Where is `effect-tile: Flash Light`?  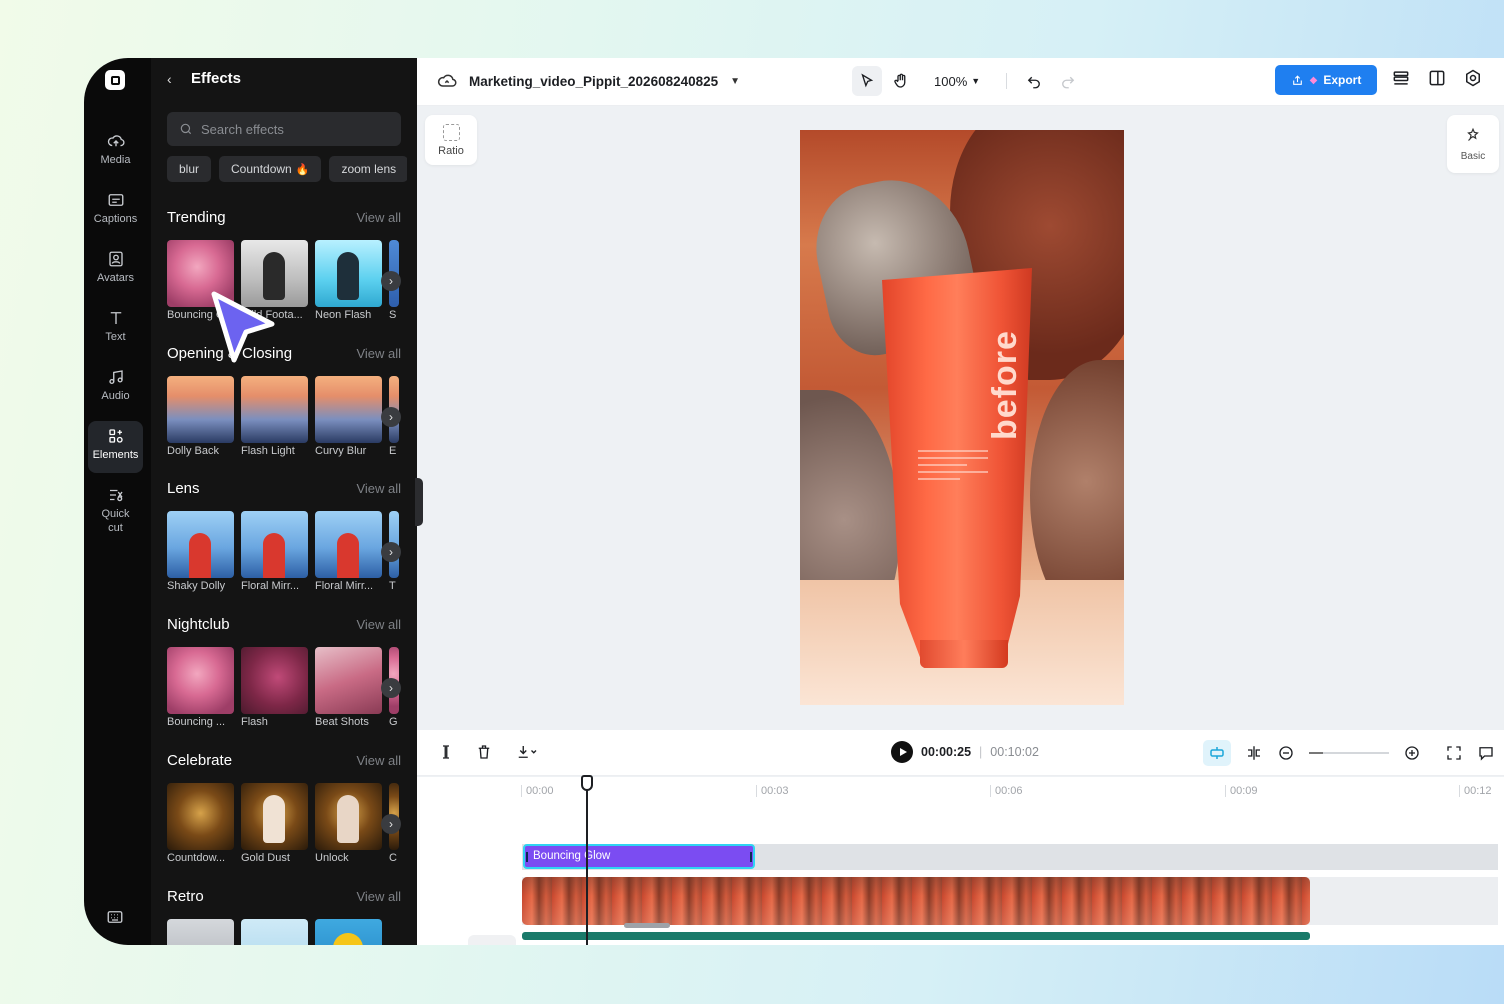 effect-tile: Flash Light is located at coordinates (274, 417).